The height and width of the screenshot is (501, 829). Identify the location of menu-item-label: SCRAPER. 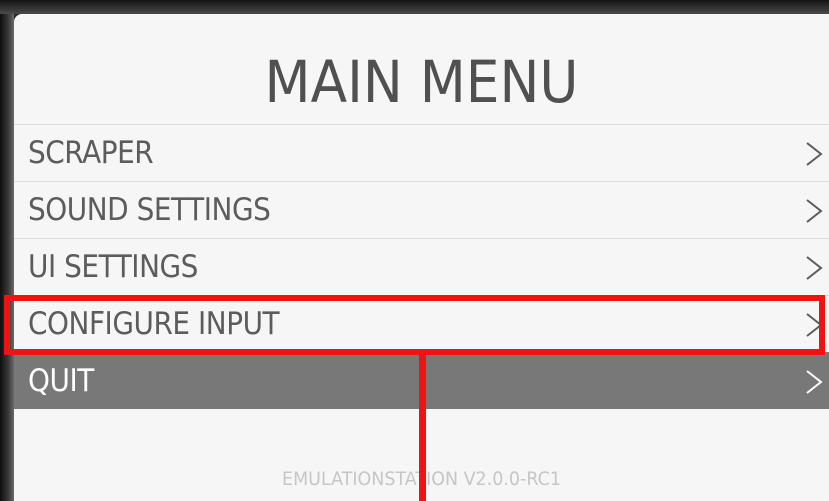
(91, 153).